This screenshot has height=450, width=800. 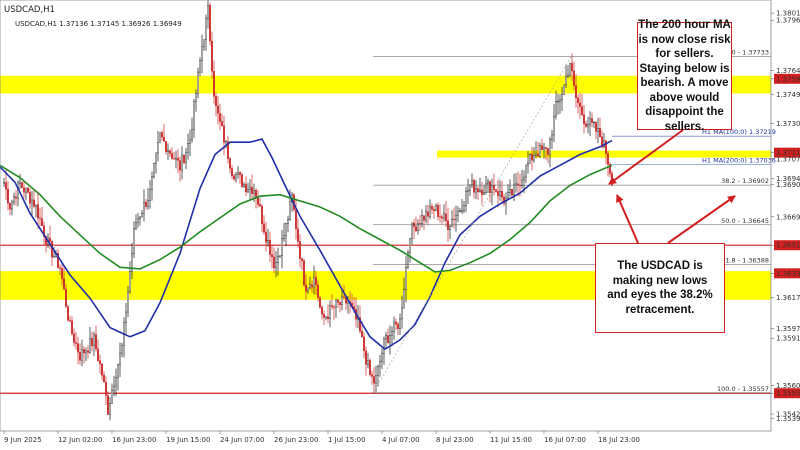 I want to click on price-tick-label: 1.36331, so click(x=788, y=274).